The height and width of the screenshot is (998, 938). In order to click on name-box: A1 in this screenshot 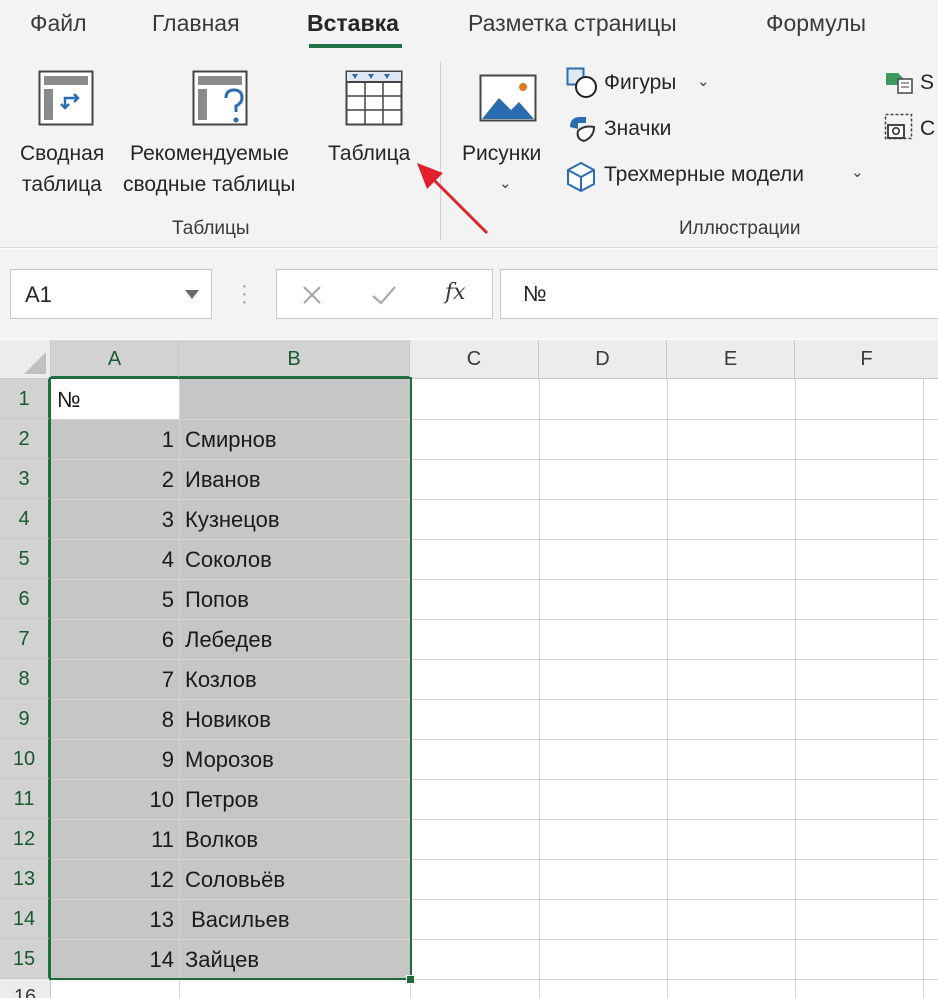, I will do `click(111, 294)`.